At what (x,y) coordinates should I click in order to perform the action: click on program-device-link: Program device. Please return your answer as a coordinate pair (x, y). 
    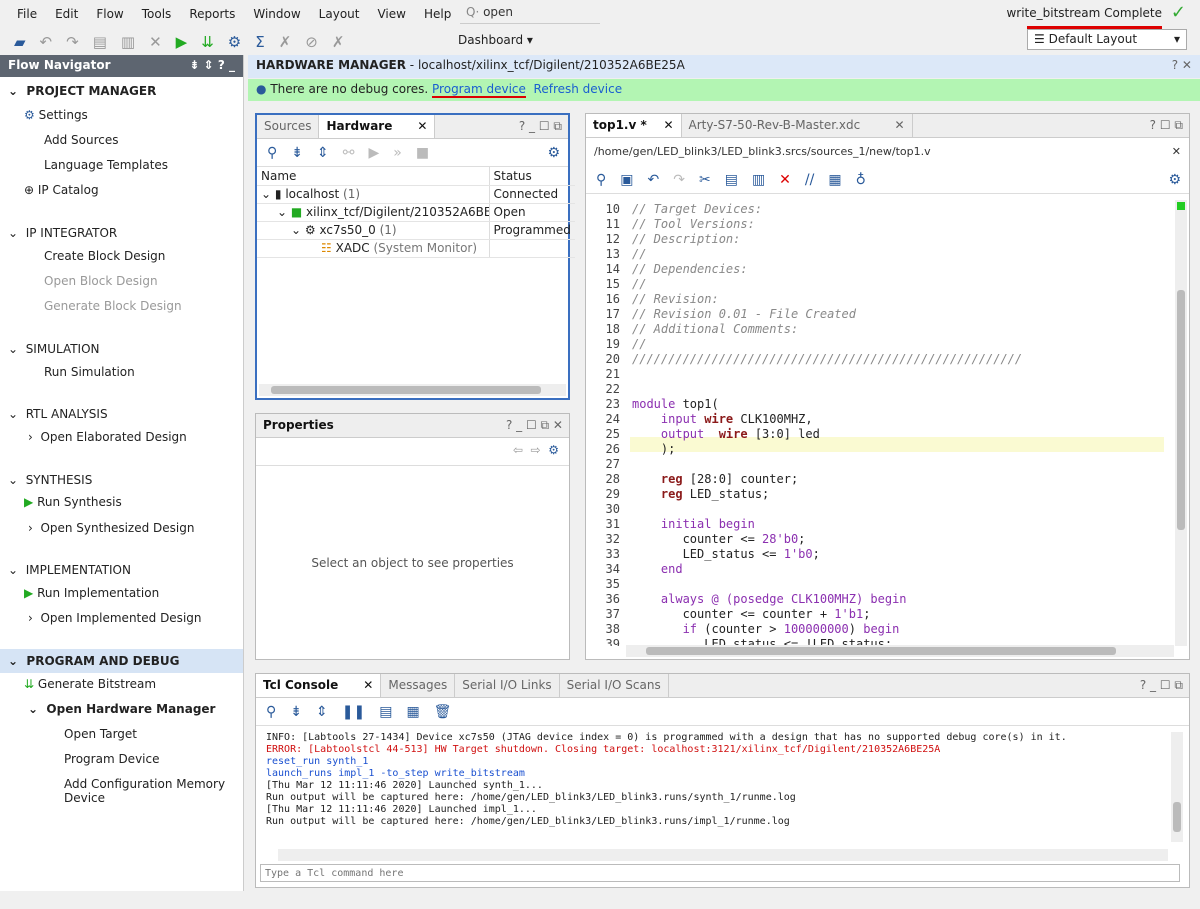
    Looking at the image, I should click on (479, 90).